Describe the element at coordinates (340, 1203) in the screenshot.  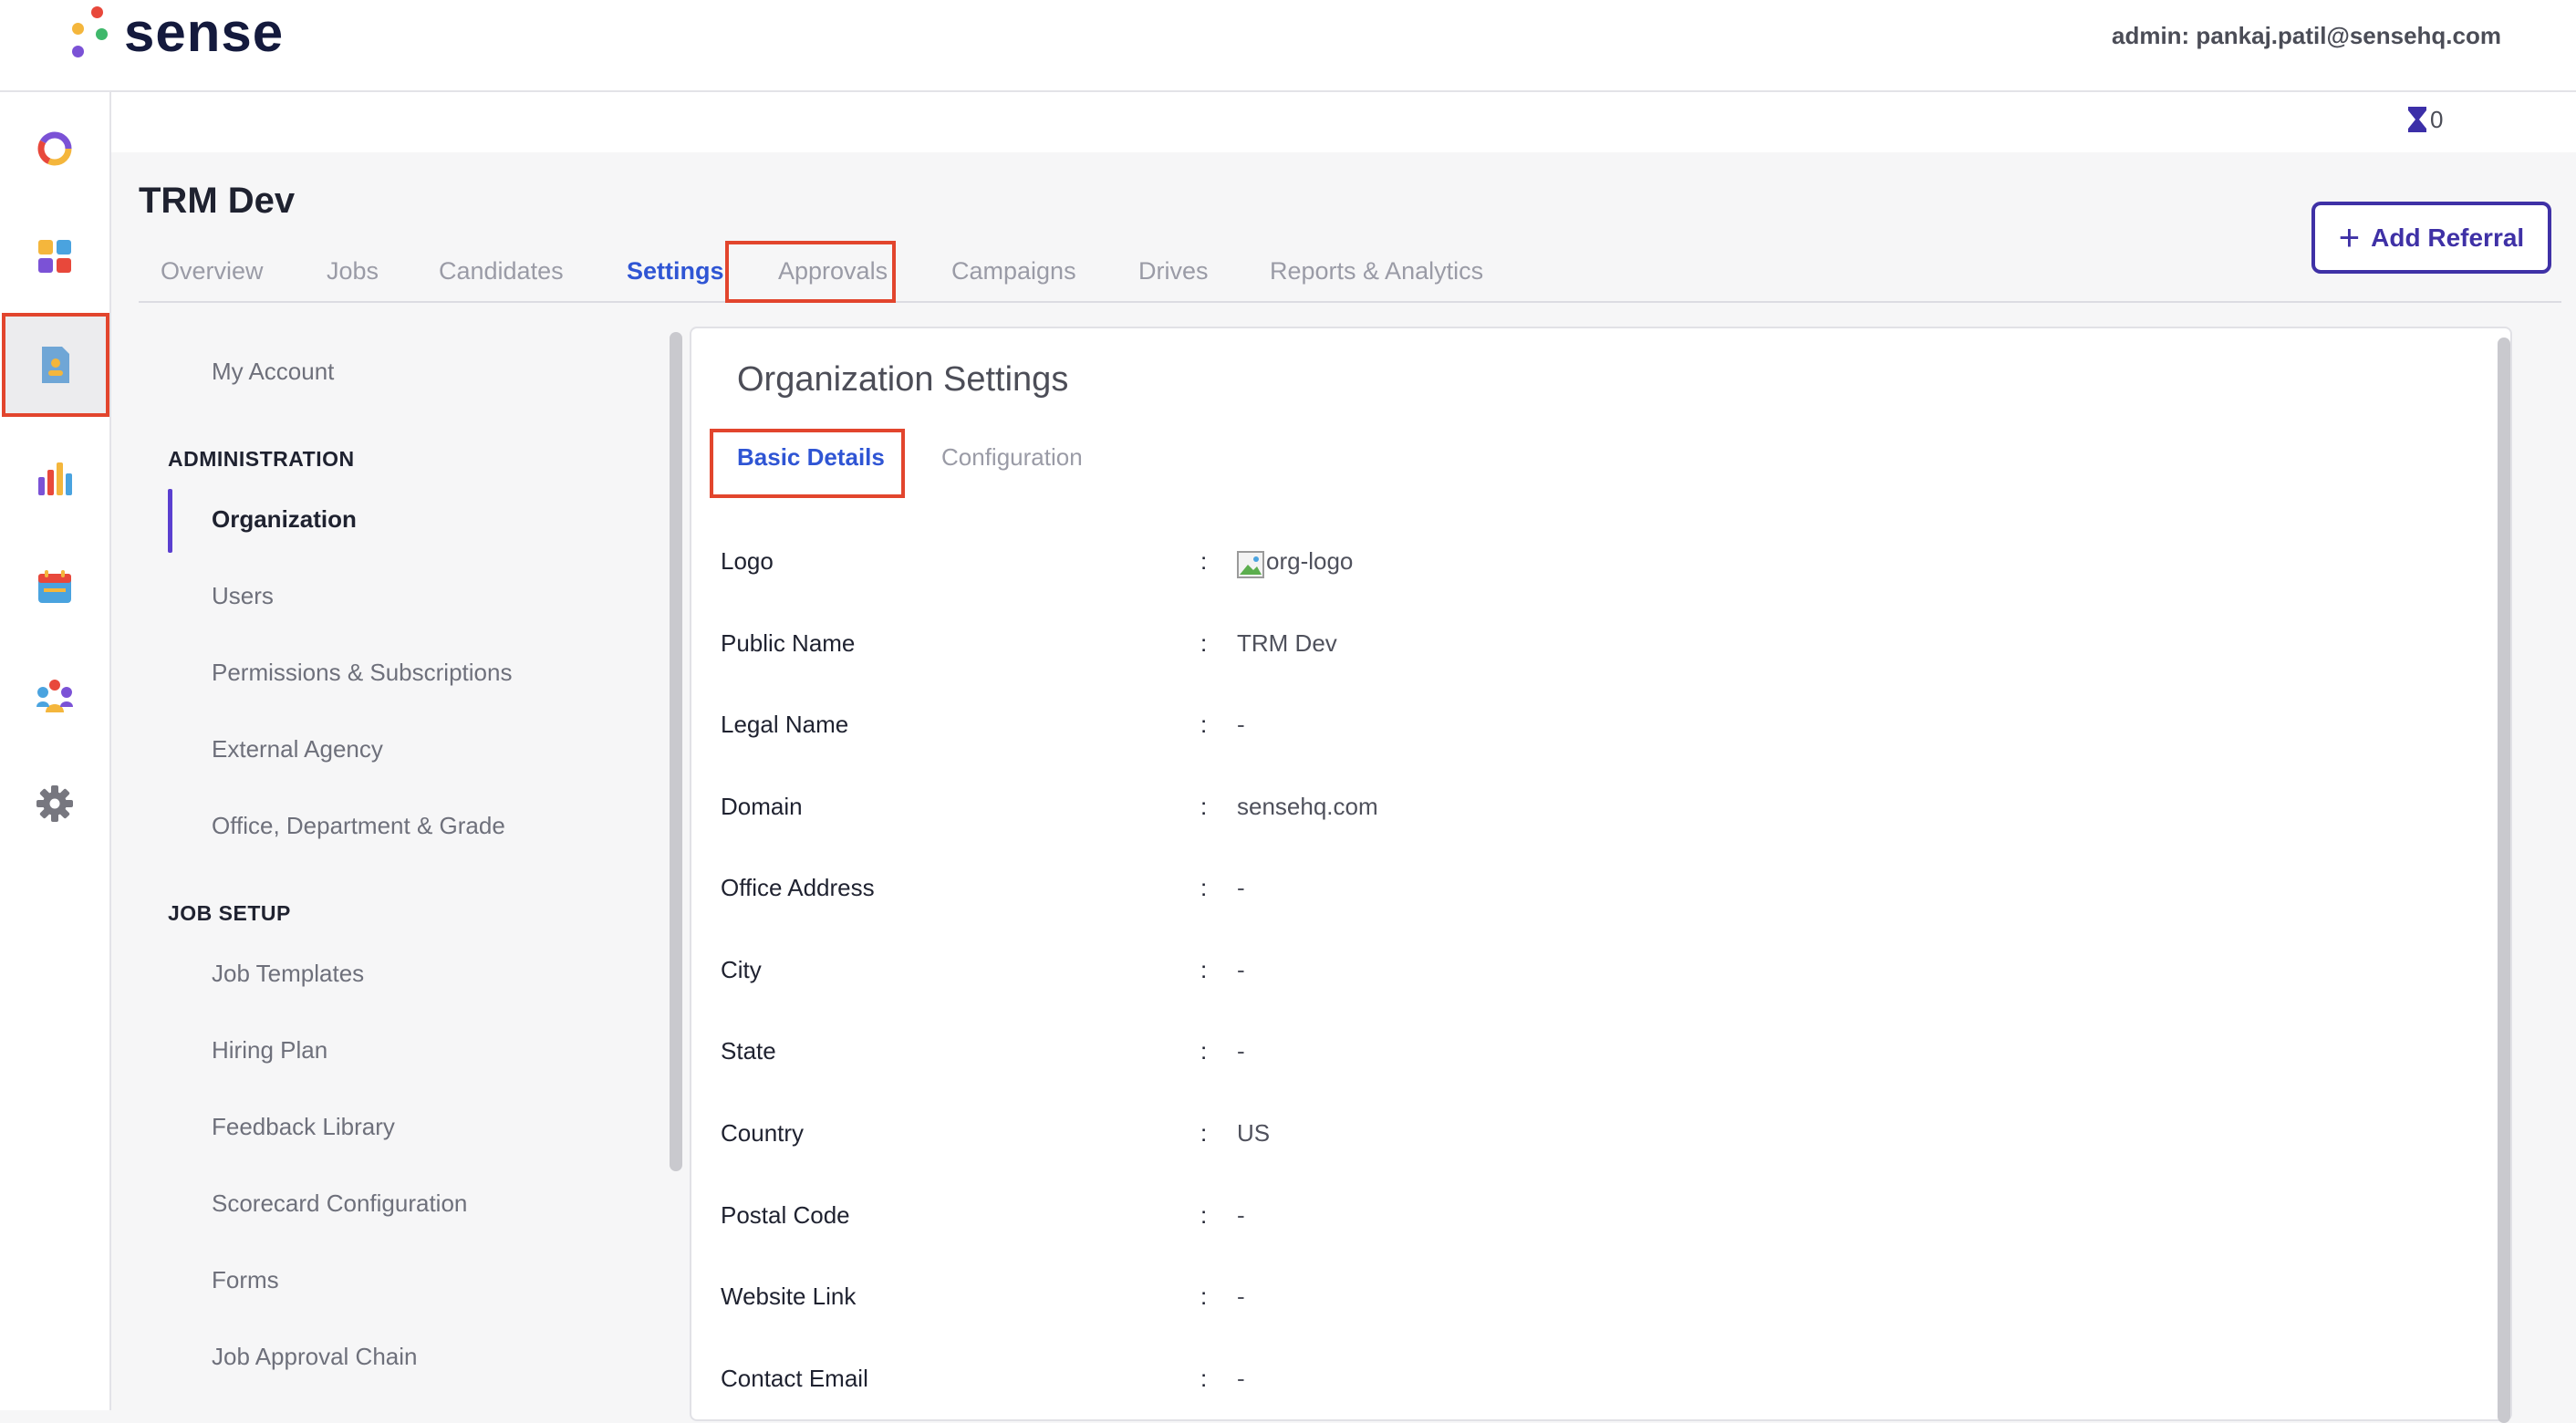
I see `snav-scorecard-configuration: Scorecard Configuration` at that location.